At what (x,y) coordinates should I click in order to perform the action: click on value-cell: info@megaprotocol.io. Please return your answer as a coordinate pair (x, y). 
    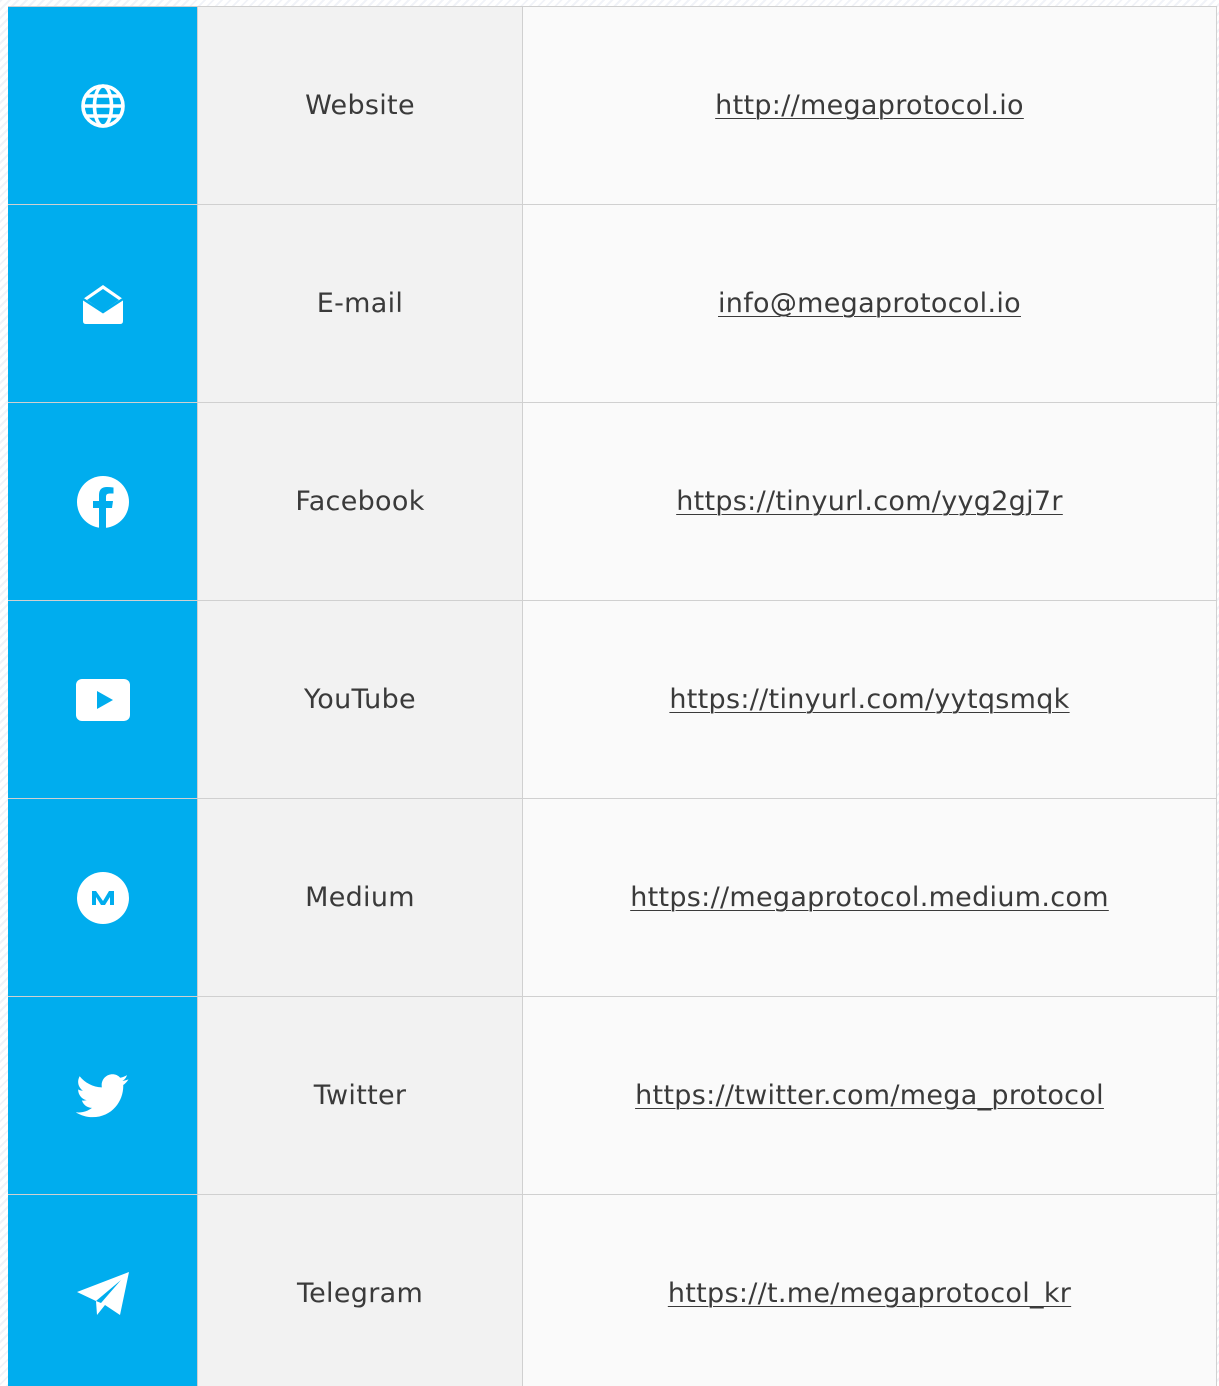
    Looking at the image, I should click on (870, 303).